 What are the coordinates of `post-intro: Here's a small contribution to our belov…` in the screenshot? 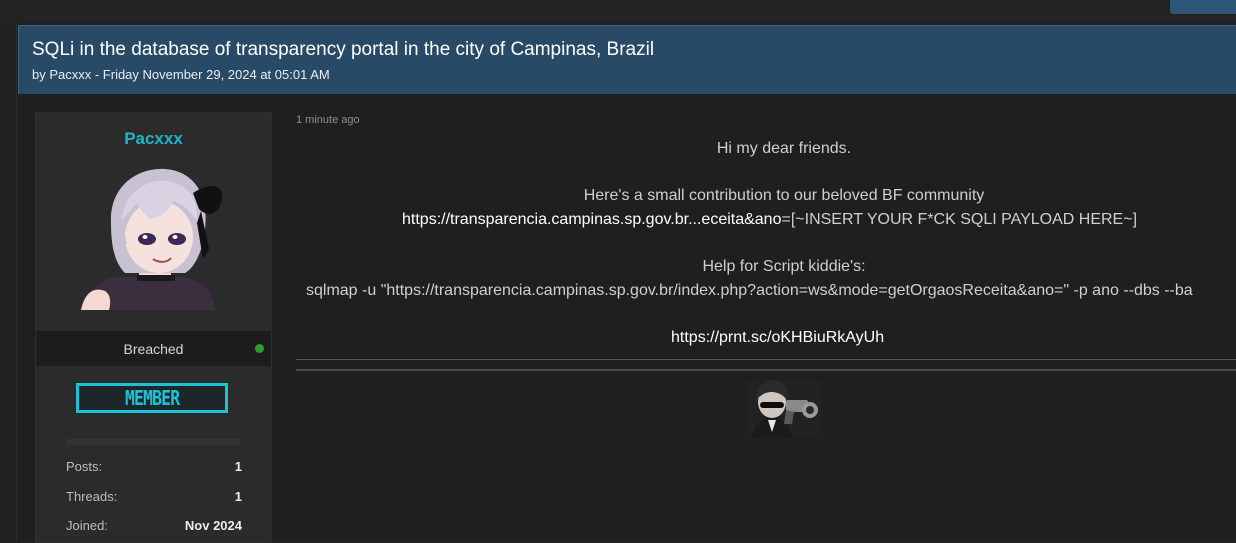 It's located at (784, 195).